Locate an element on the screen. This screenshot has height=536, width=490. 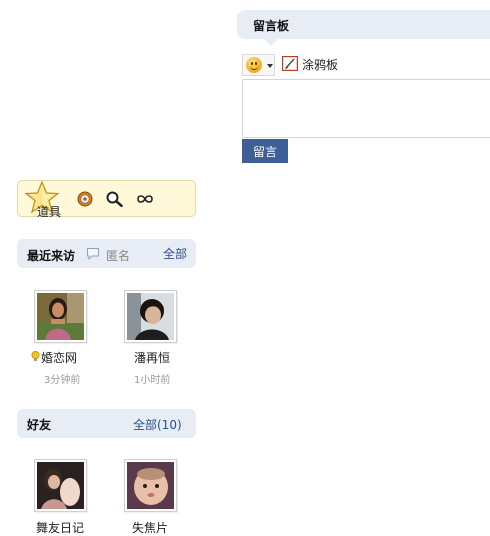
message-board-header-pointer is located at coordinates (271, 42).